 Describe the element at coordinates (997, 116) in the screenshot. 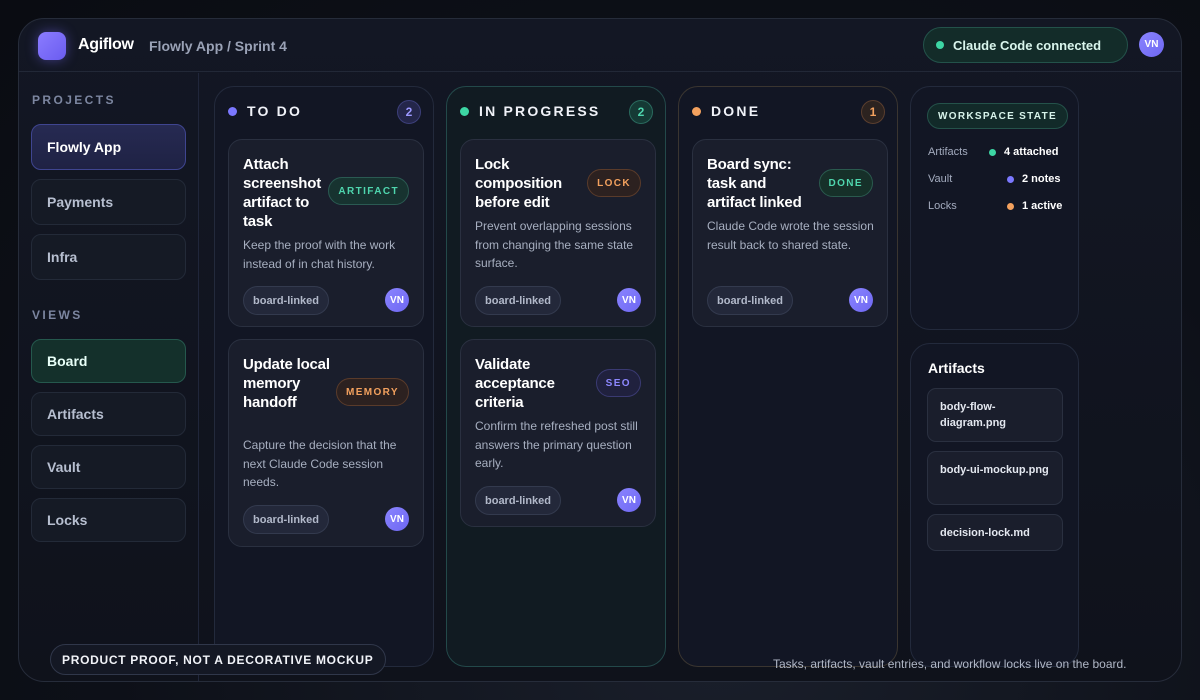

I see `workspace-state-badge: WORKSPACE STATE` at that location.